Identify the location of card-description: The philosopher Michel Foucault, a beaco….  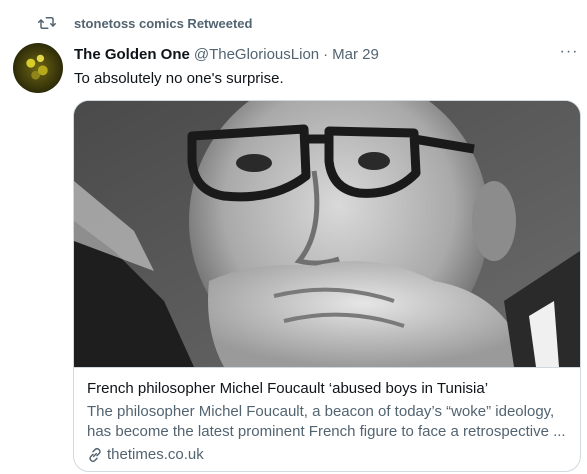
(327, 422).